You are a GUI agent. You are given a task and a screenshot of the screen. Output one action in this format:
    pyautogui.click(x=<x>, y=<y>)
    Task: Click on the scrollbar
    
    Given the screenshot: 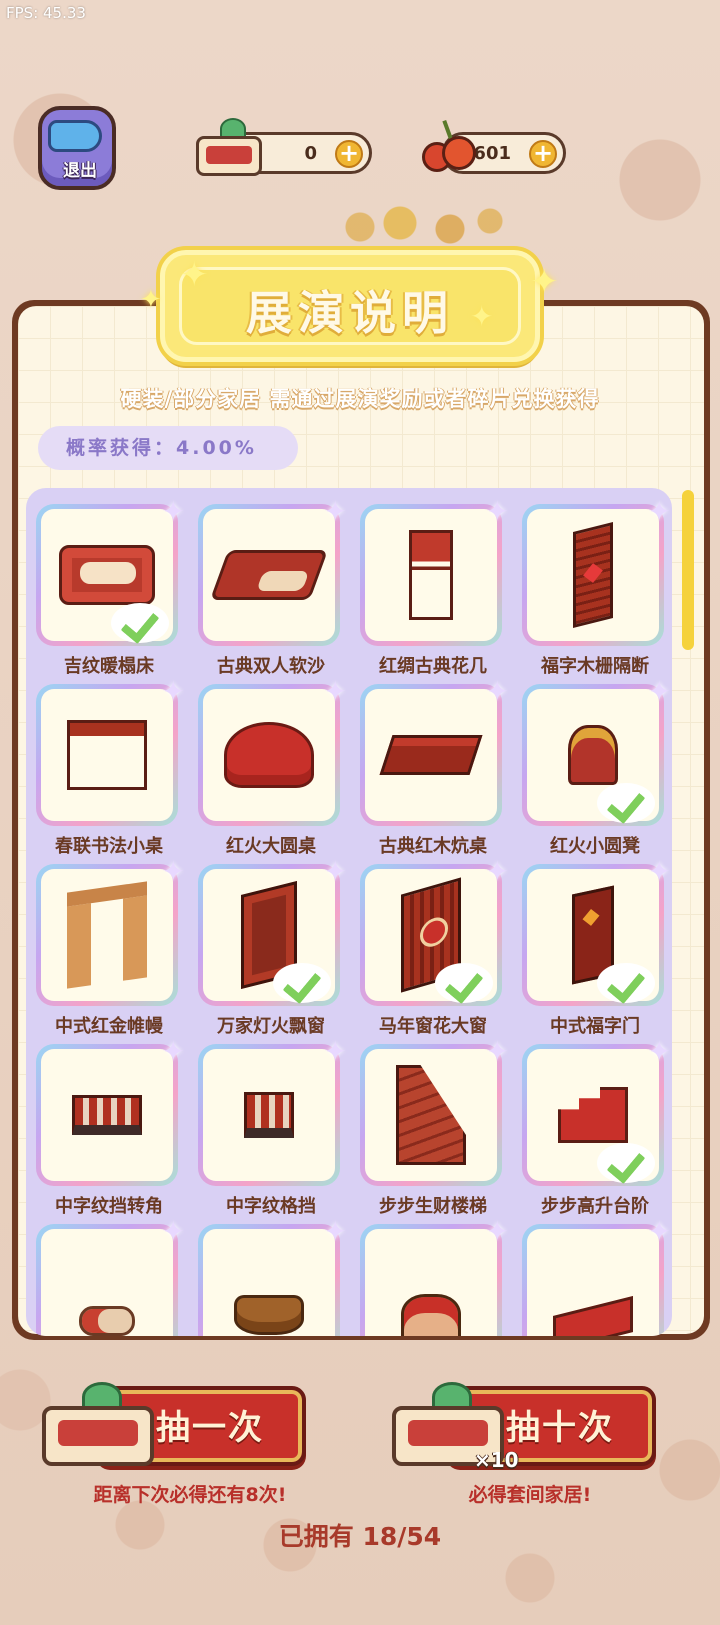 What is the action you would take?
    pyautogui.click(x=688, y=570)
    